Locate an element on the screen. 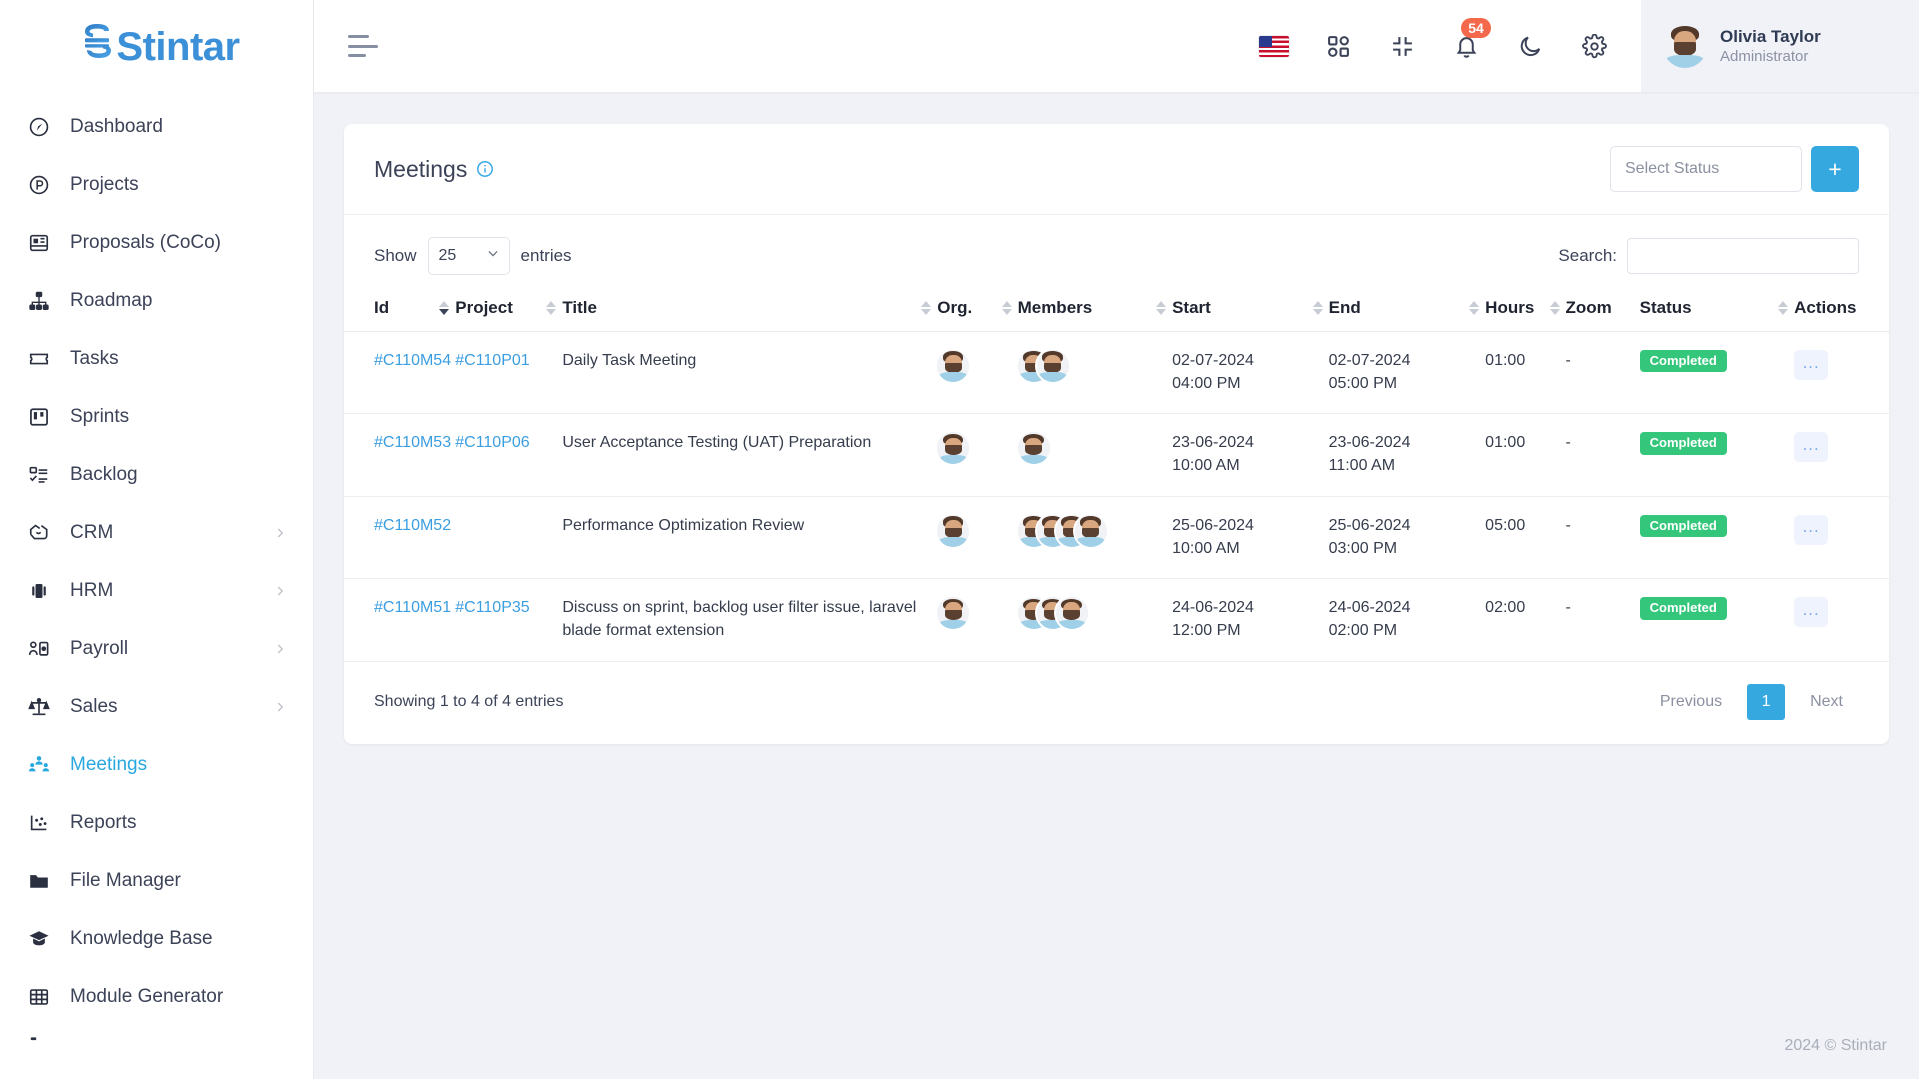  cell-title: Performance Optimization Review is located at coordinates (750, 538).